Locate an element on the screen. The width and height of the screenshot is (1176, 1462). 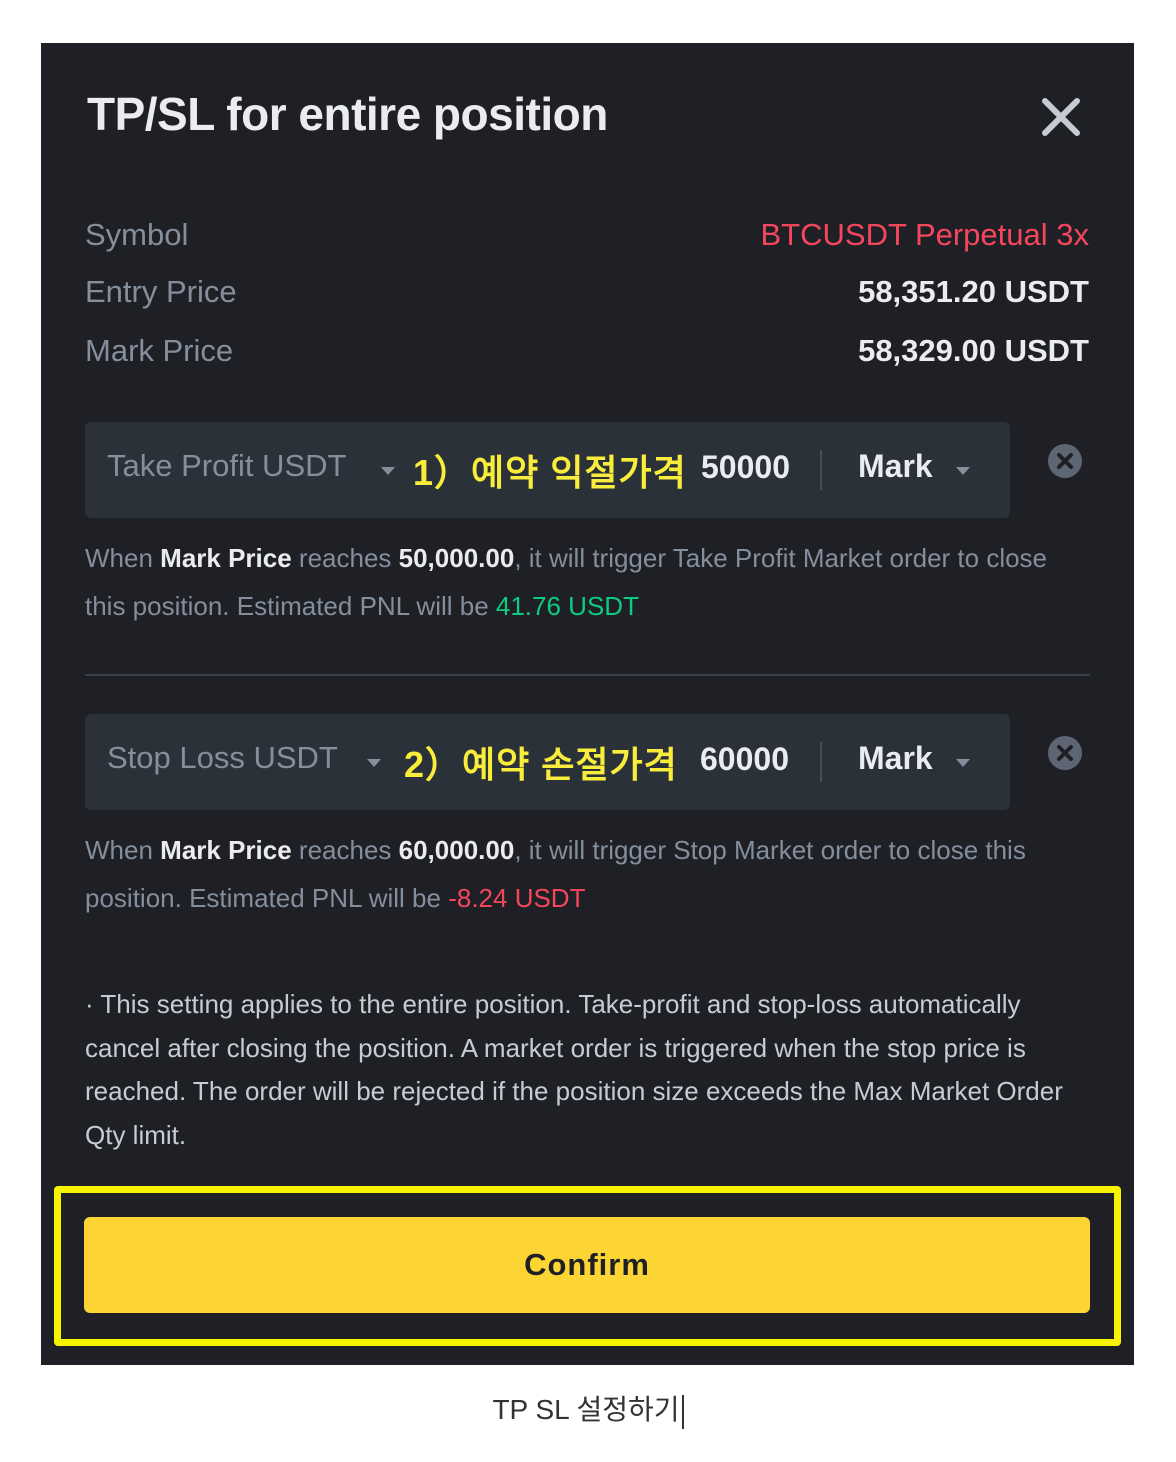
take-profit-value: 50000 is located at coordinates (745, 467).